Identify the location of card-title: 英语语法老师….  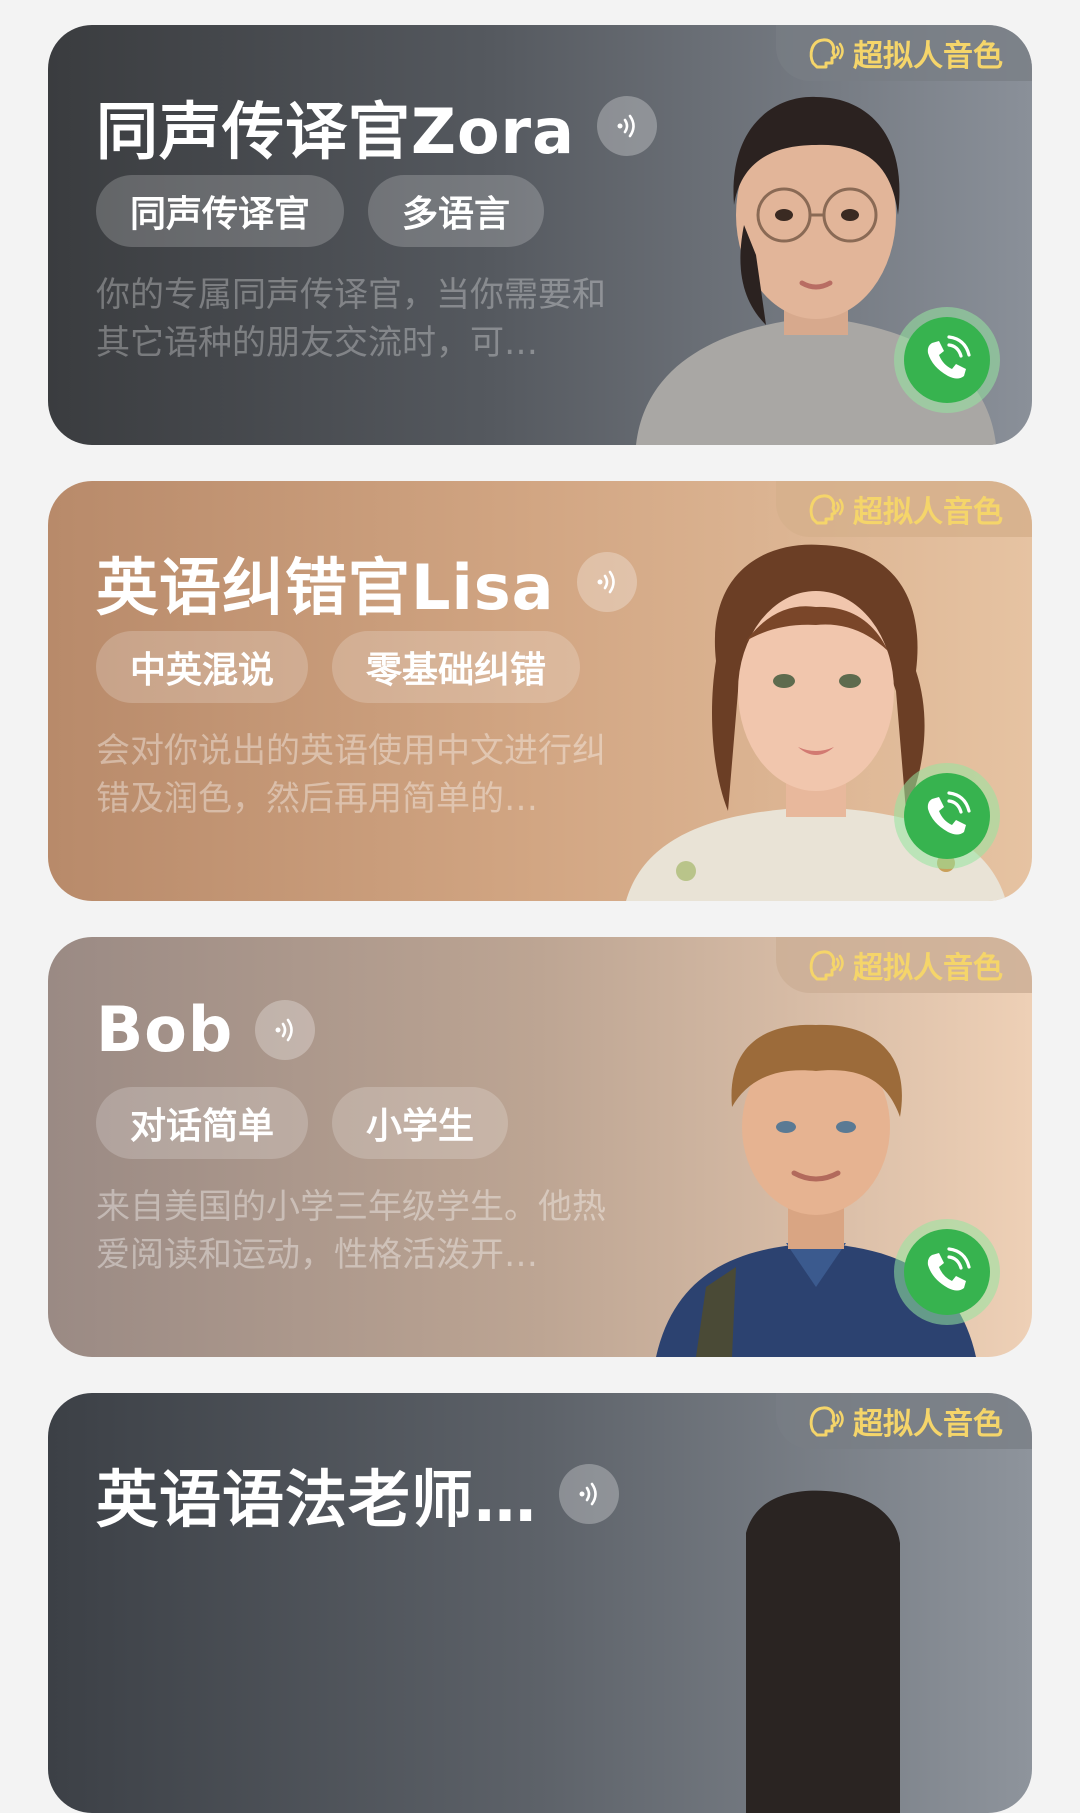
(317, 1499).